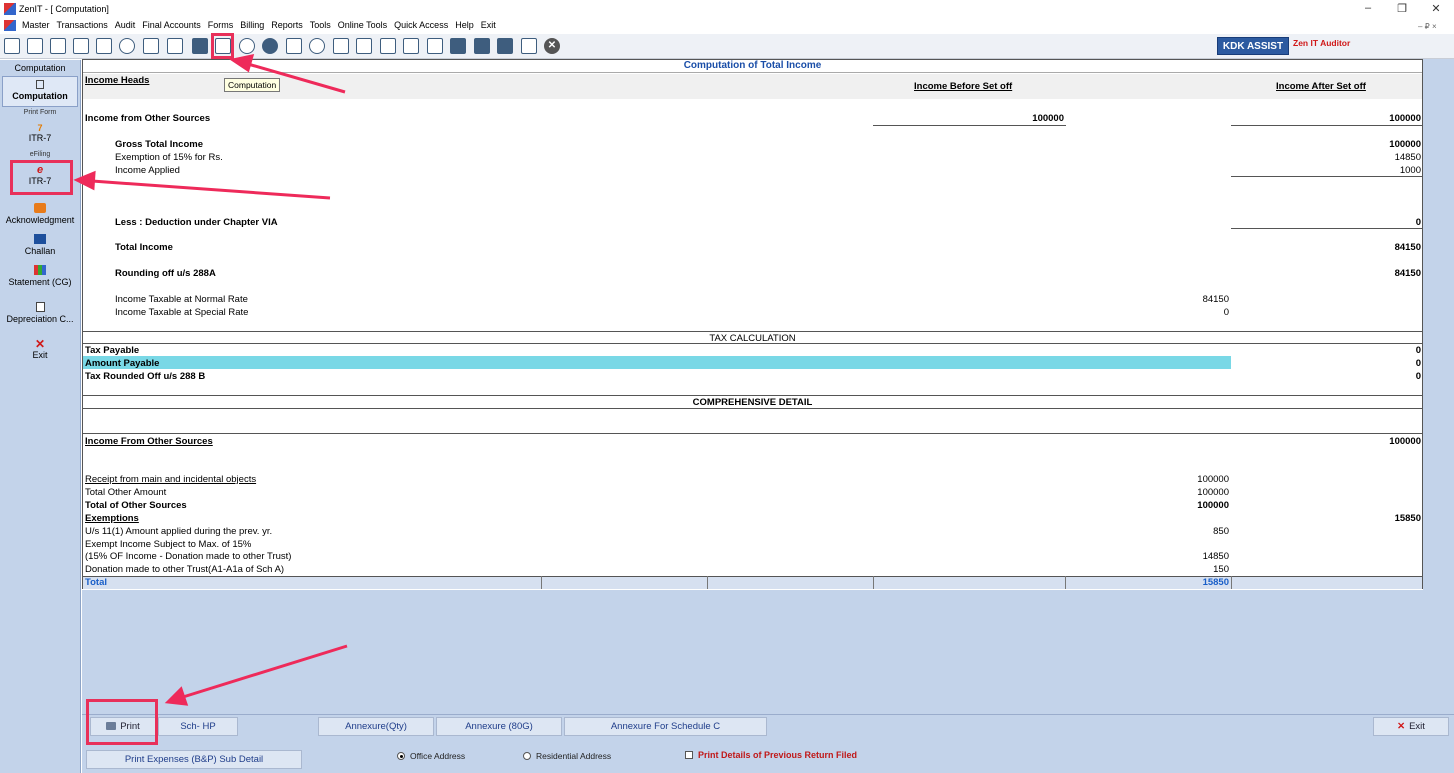  What do you see at coordinates (1407, 247) in the screenshot?
I see `total-income-value: 84150` at bounding box center [1407, 247].